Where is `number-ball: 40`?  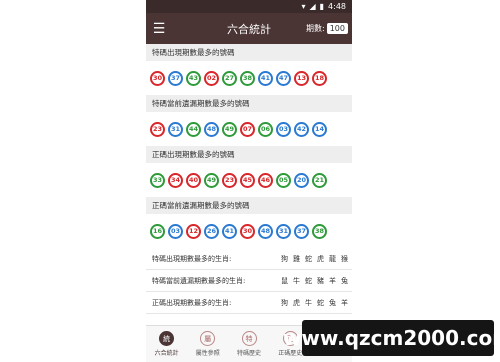 number-ball: 40 is located at coordinates (193, 180).